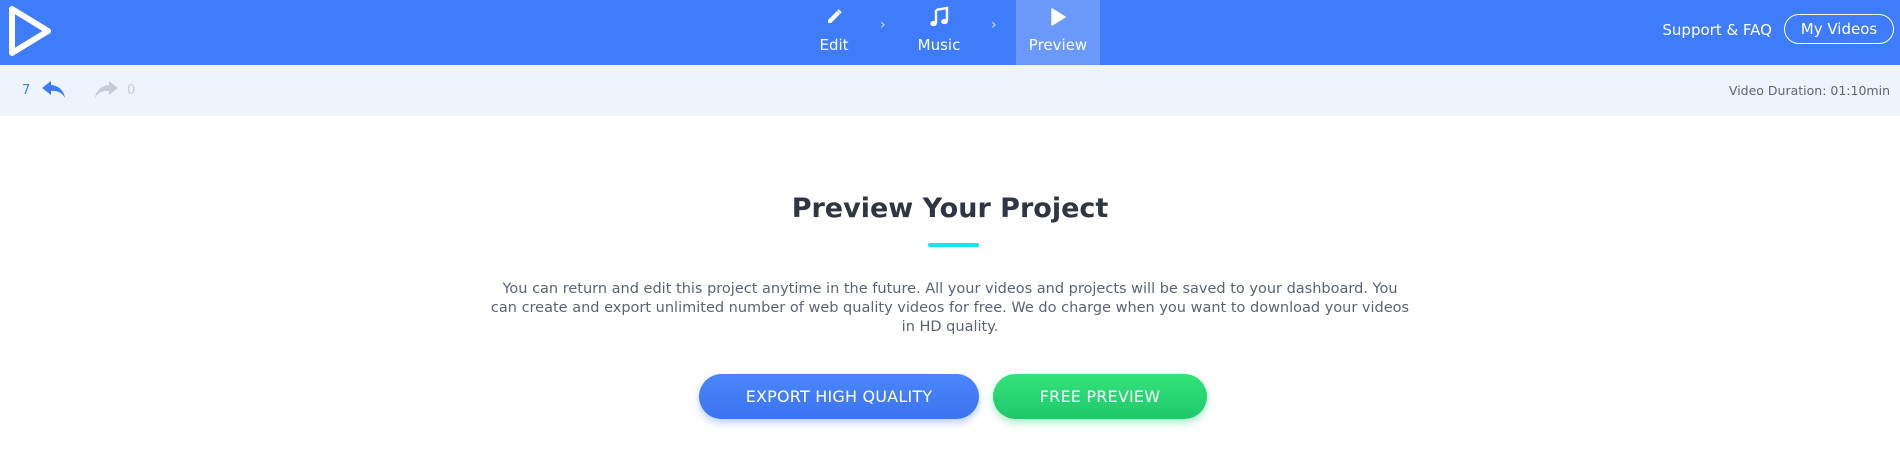  Describe the element at coordinates (1058, 32) in the screenshot. I see `step-preview: Preview` at that location.